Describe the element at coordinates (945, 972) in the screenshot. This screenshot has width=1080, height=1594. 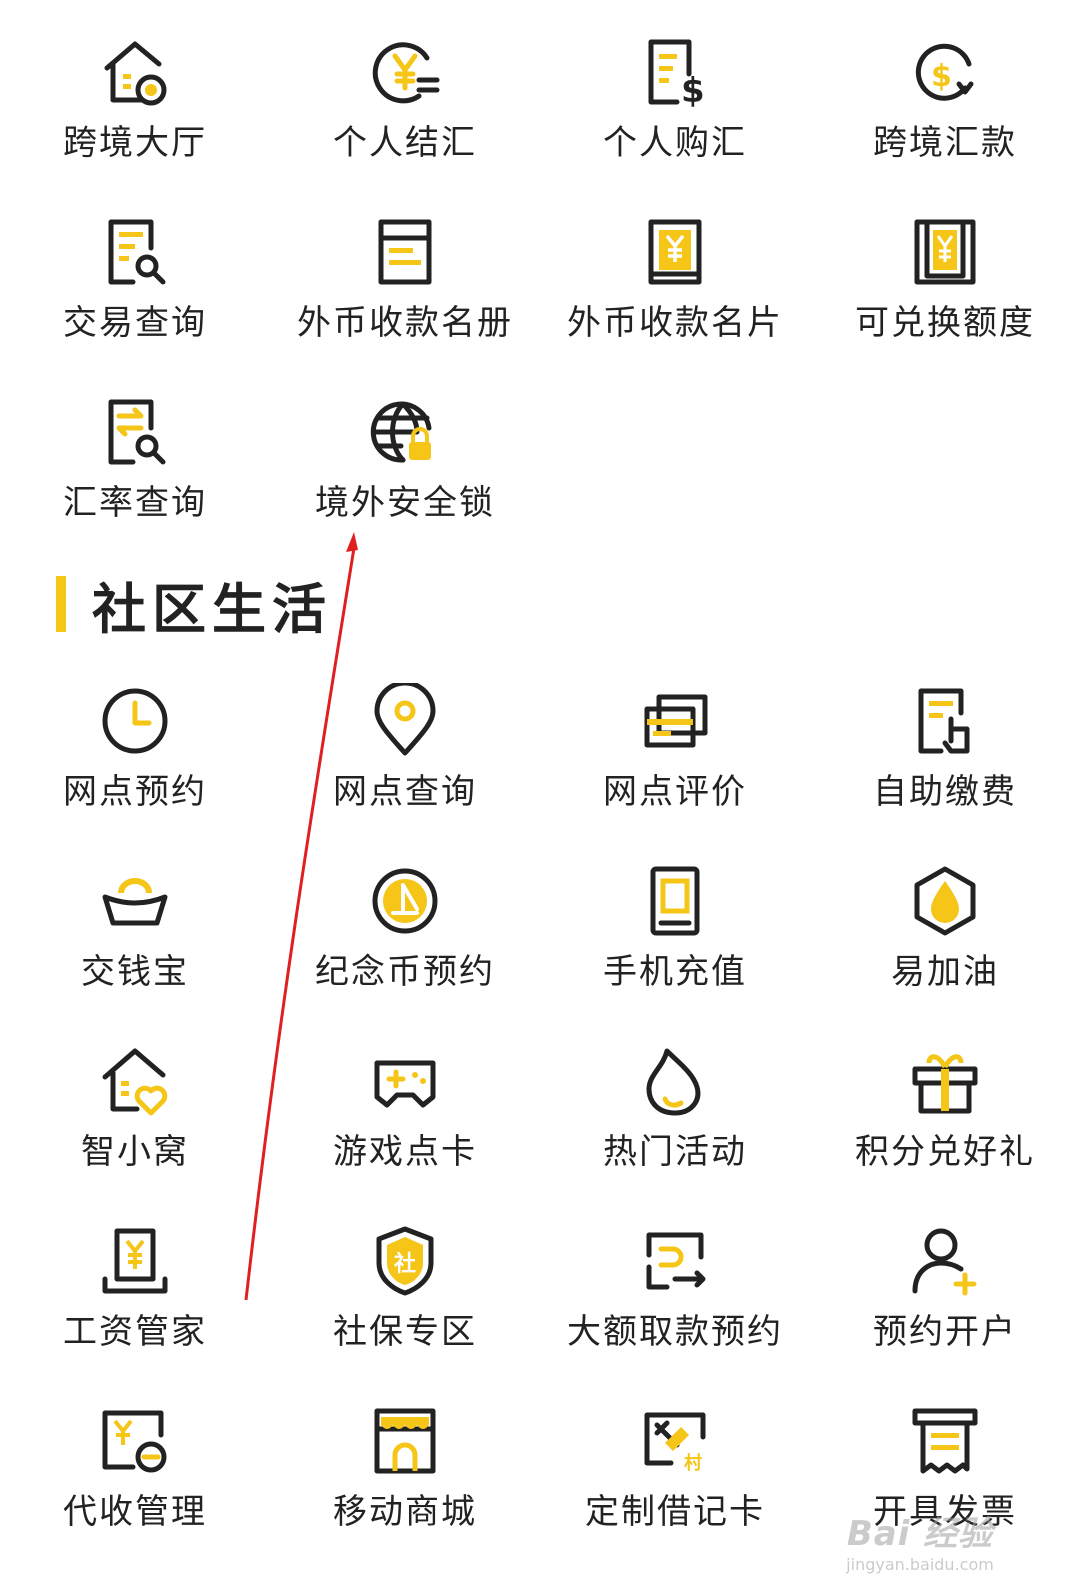
I see `tile-label: 易加油` at that location.